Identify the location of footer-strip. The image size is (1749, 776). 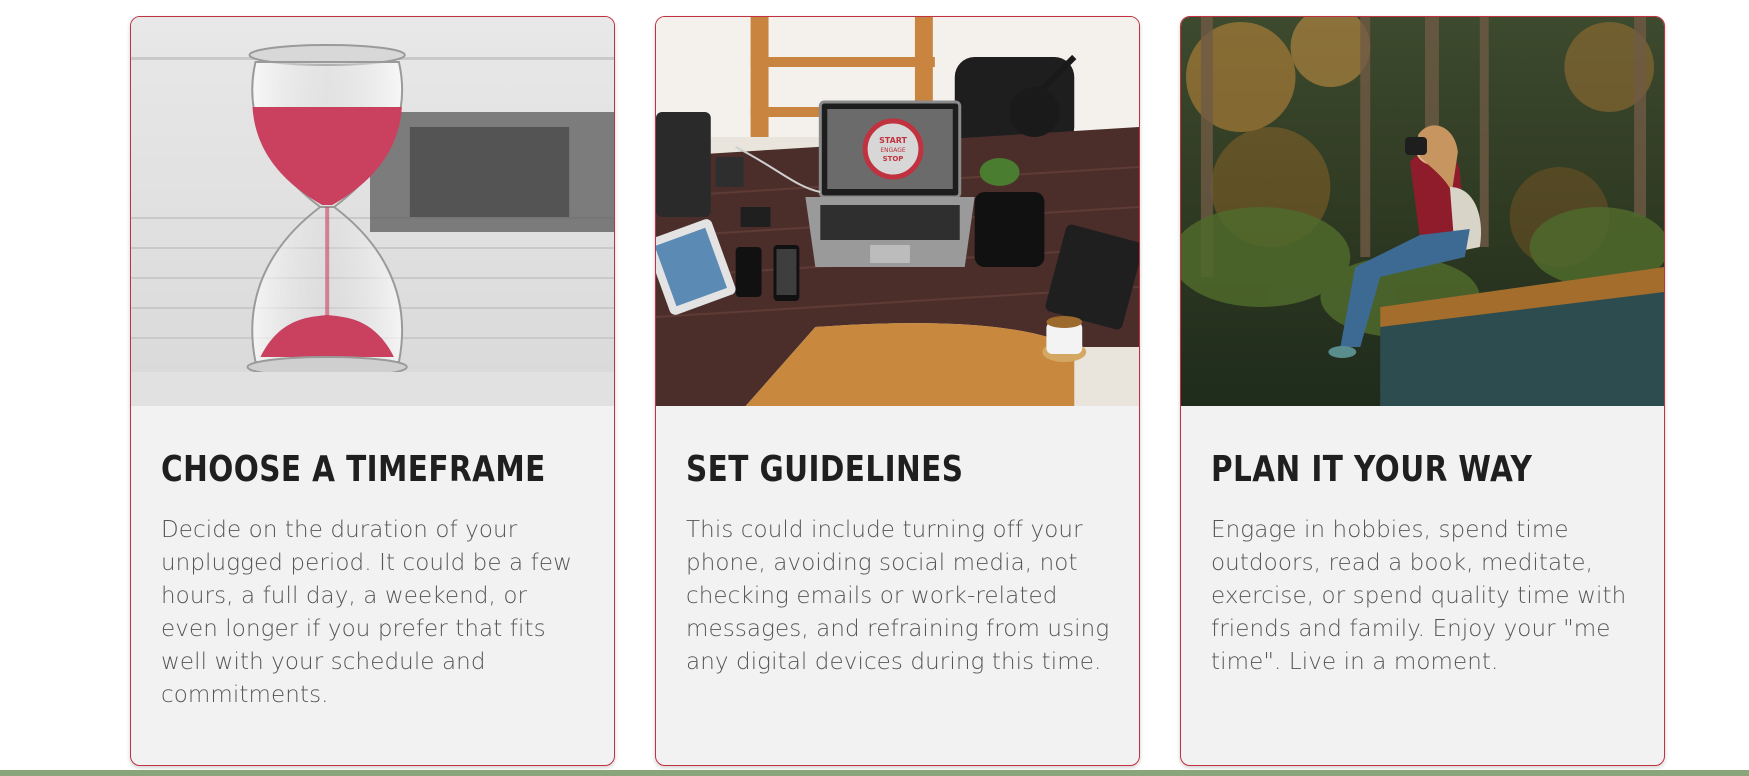
(874, 773).